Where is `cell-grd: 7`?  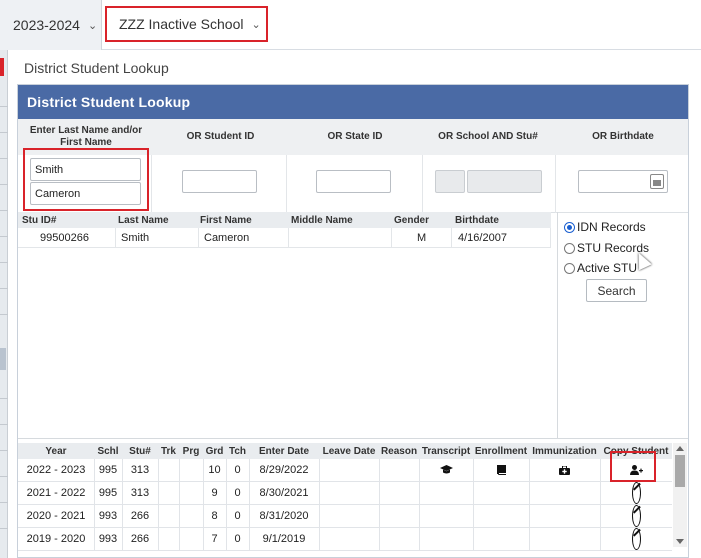
cell-grd: 7 is located at coordinates (214, 539).